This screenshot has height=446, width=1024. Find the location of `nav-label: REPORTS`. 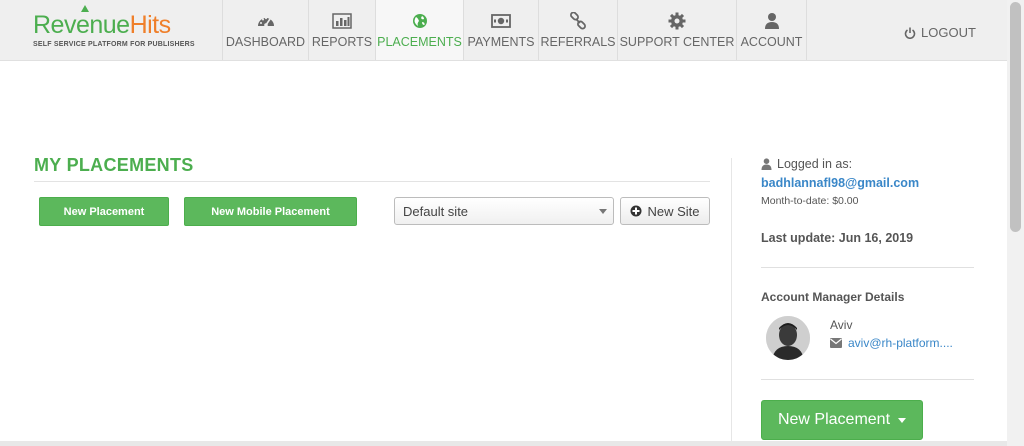

nav-label: REPORTS is located at coordinates (342, 42).